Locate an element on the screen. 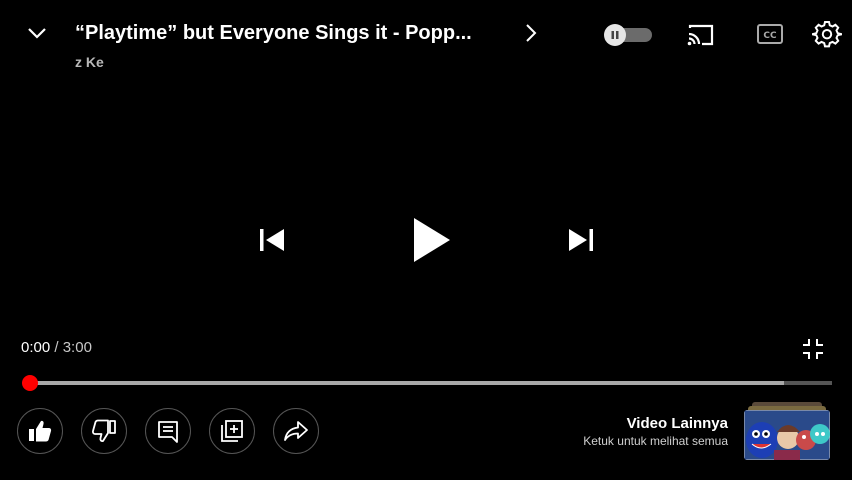 This screenshot has width=852, height=480. like-button is located at coordinates (40, 431).